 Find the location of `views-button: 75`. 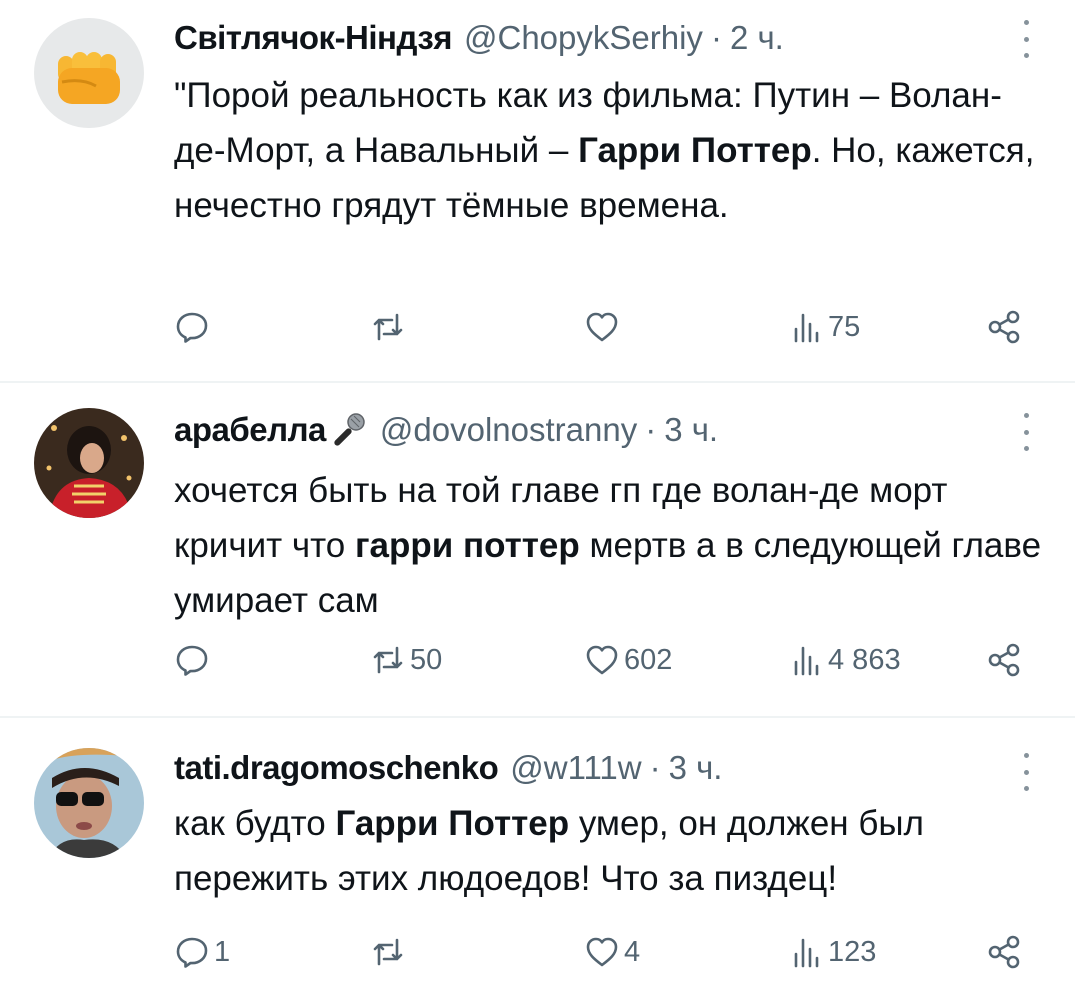

views-button: 75 is located at coordinates (824, 327).